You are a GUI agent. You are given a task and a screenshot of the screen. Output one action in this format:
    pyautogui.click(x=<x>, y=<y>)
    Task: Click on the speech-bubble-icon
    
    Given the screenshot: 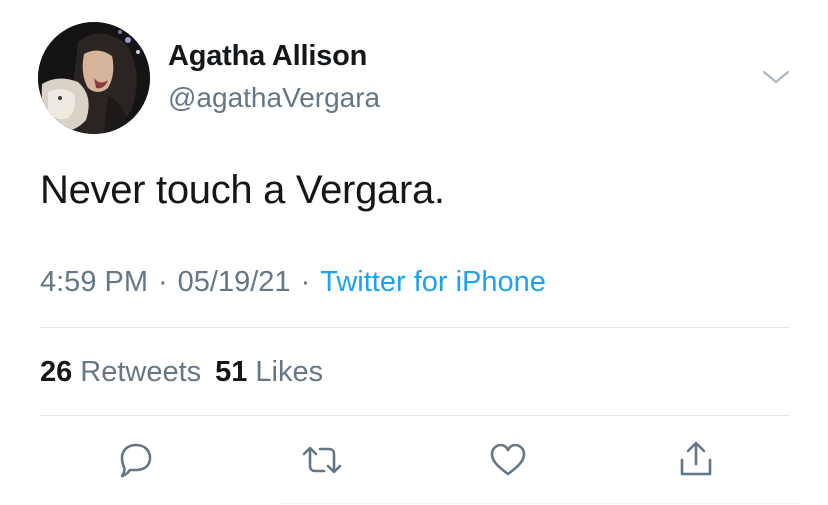 What is the action you would take?
    pyautogui.click(x=136, y=460)
    